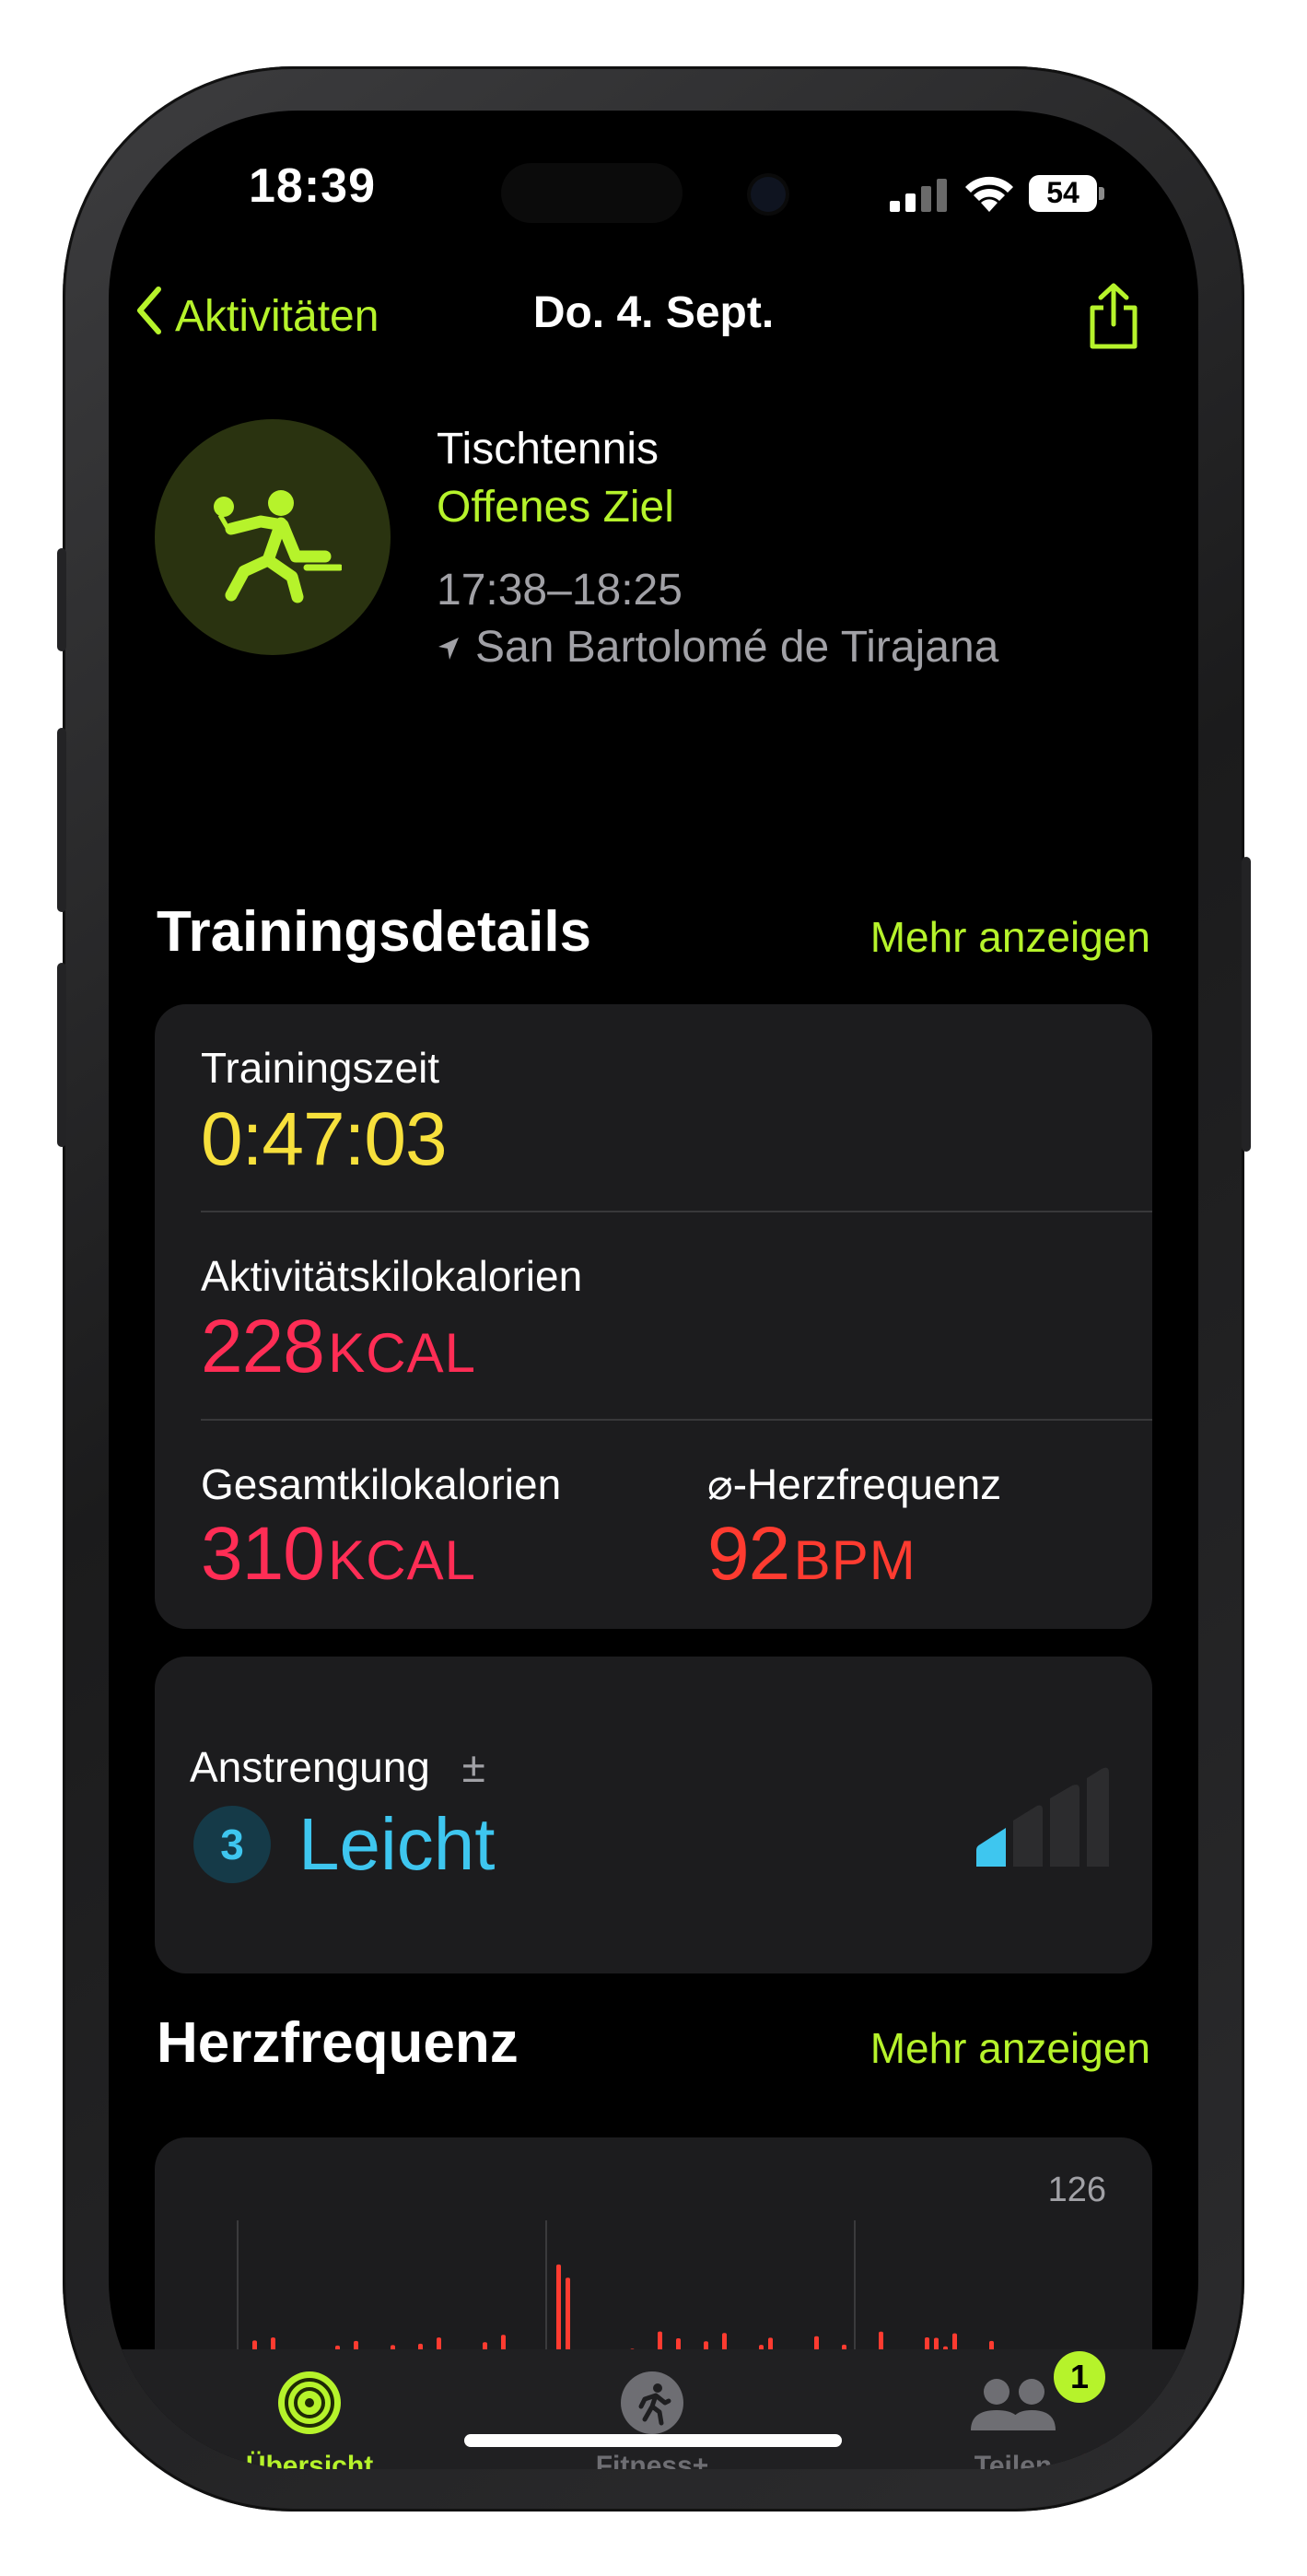 The image size is (1307, 2576). I want to click on tab-overview-label: Übersicht, so click(309, 2460).